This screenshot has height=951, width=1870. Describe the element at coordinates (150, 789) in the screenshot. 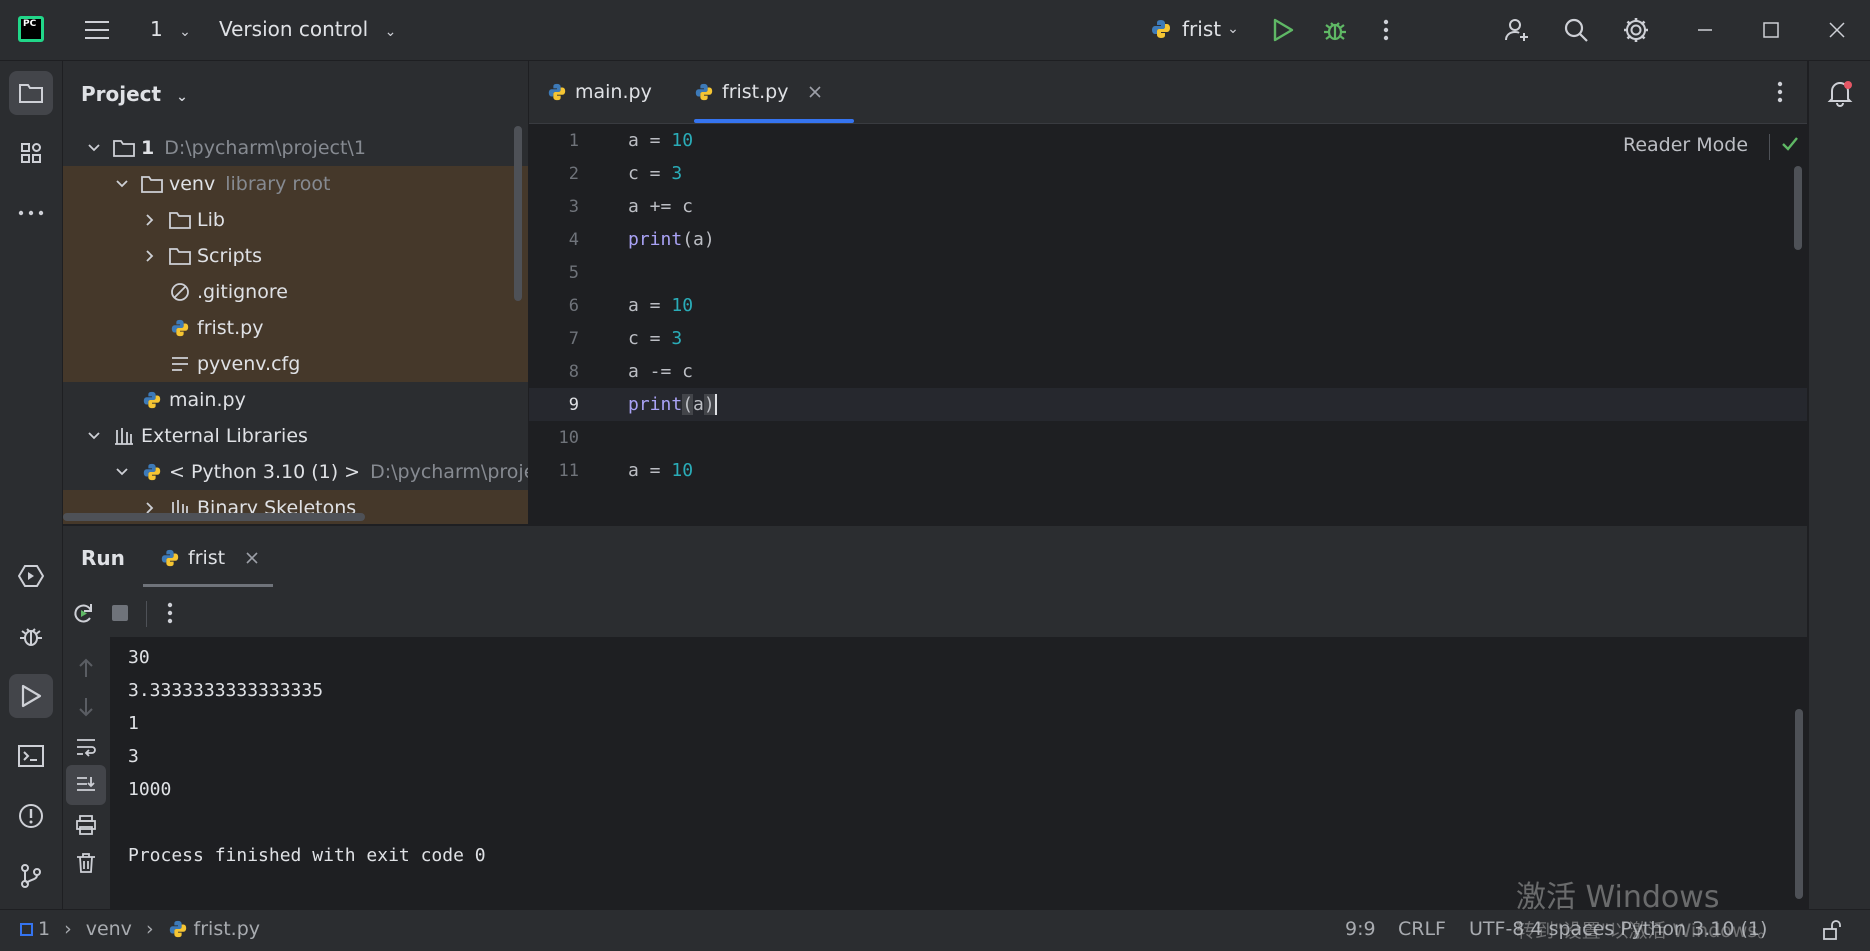

I see `console-line: 1000` at that location.